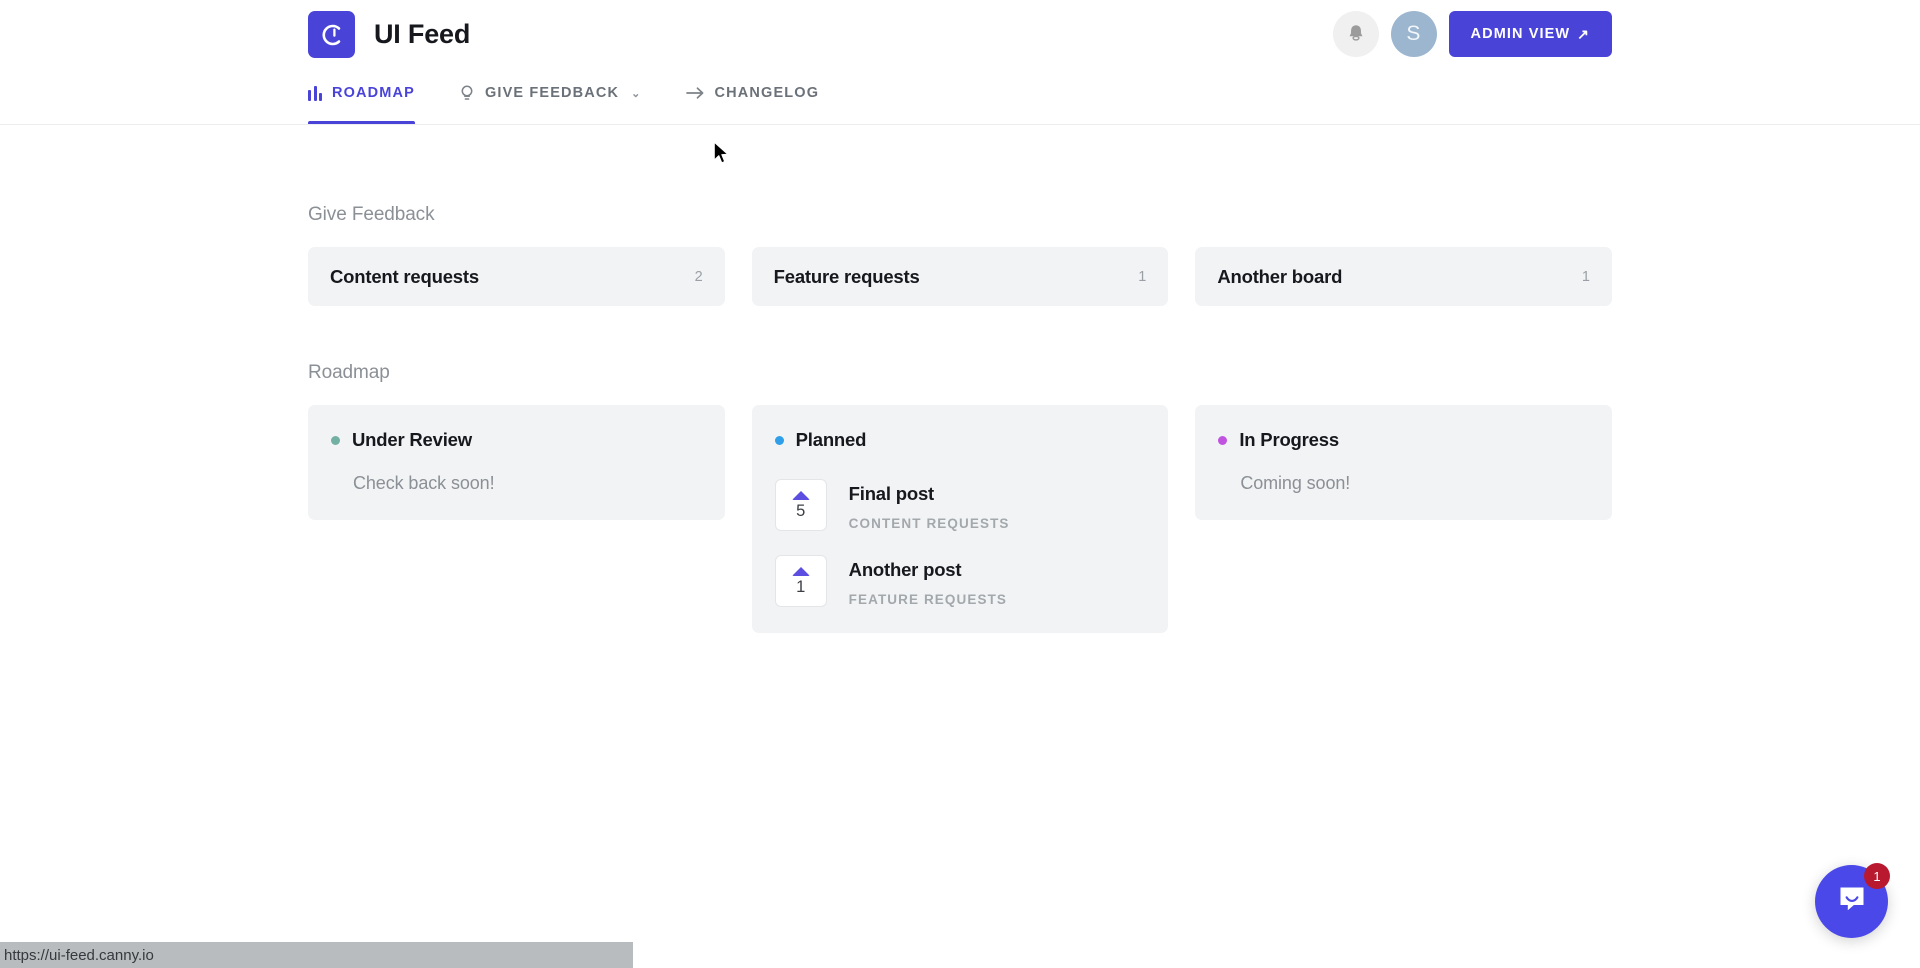  Describe the element at coordinates (1280, 276) in the screenshot. I see `board-name: Another board` at that location.